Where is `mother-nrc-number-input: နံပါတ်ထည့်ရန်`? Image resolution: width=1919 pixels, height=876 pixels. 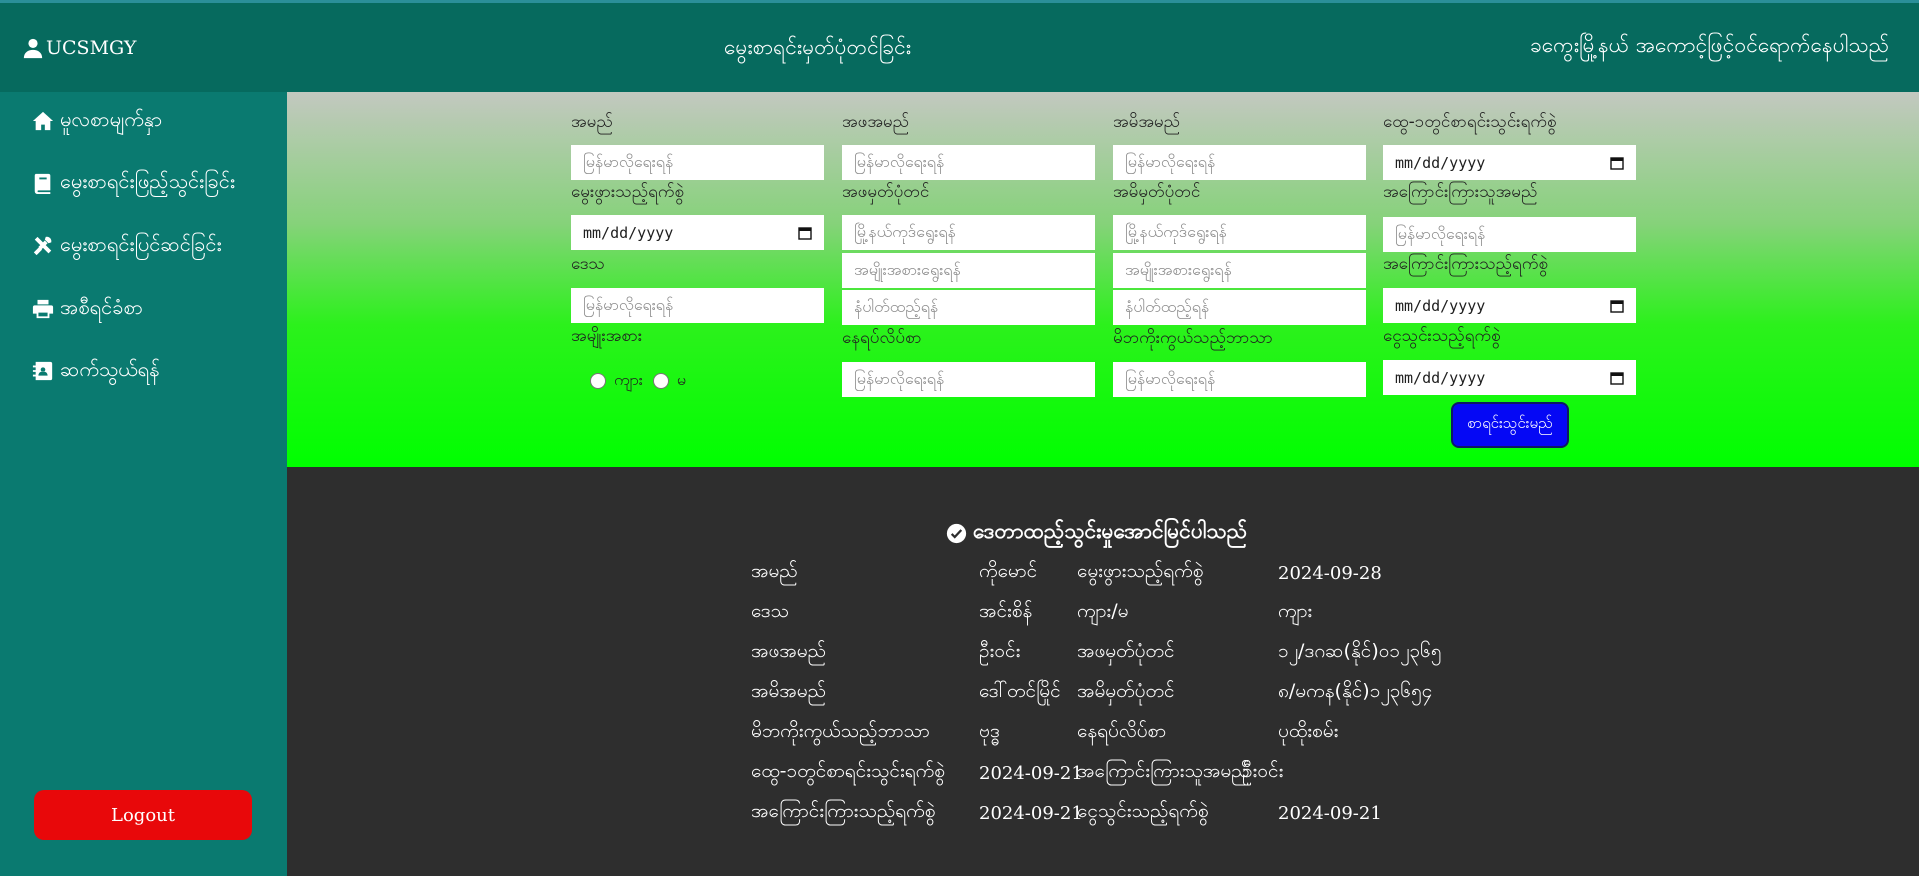 mother-nrc-number-input: နံပါတ်ထည့်ရန် is located at coordinates (1239, 307).